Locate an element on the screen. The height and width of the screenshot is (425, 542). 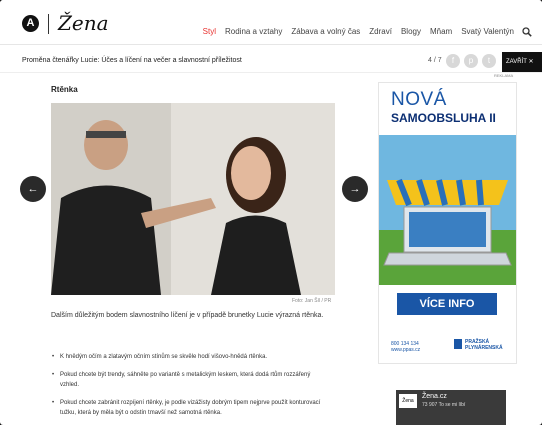
ad-contact: 800 134 134 www.ppas.cz is located at coordinates (405, 347).